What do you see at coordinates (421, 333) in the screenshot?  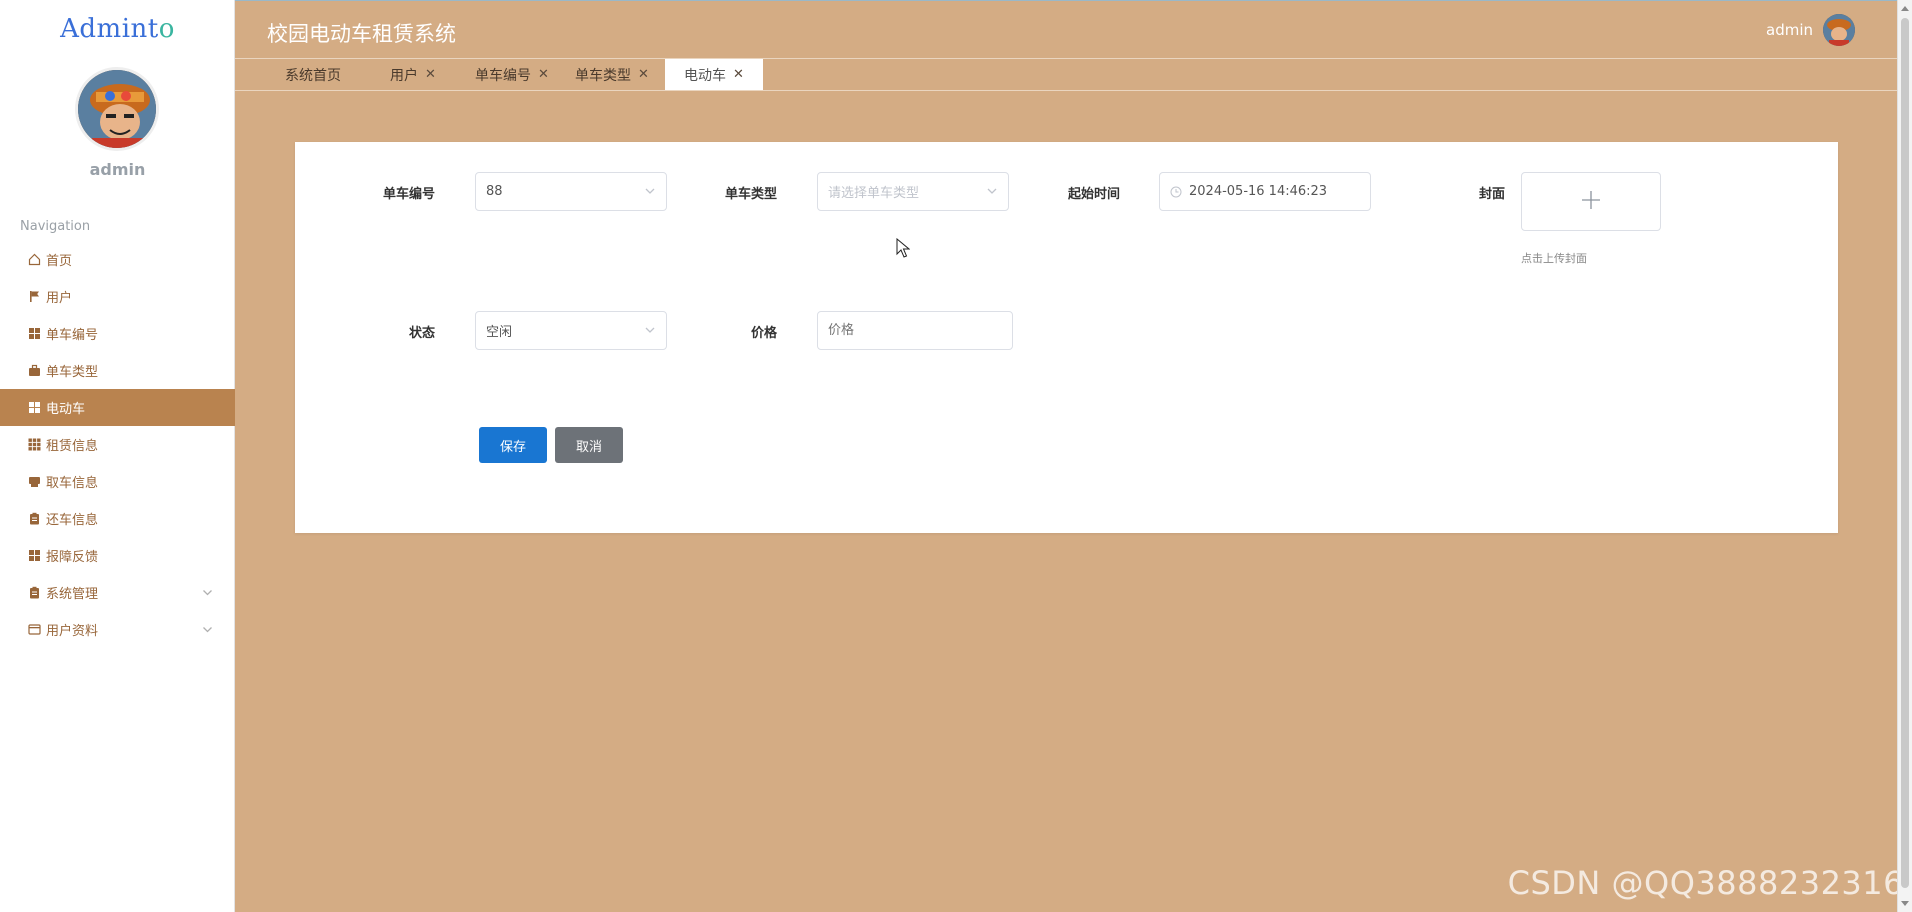 I see `status-label: 状态` at bounding box center [421, 333].